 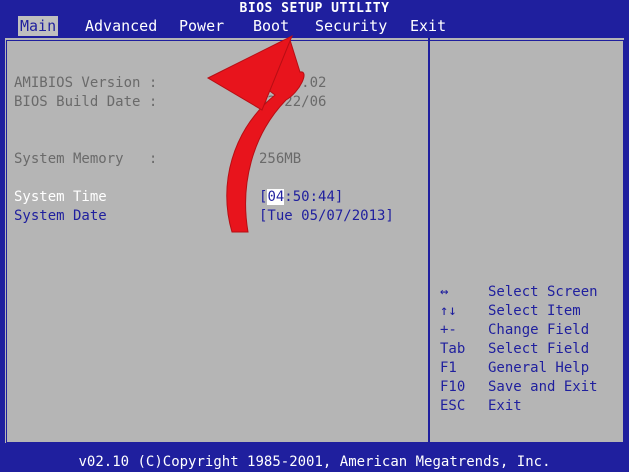 What do you see at coordinates (326, 216) in the screenshot?
I see `system-date-value: [Tue 05/07/2013]` at bounding box center [326, 216].